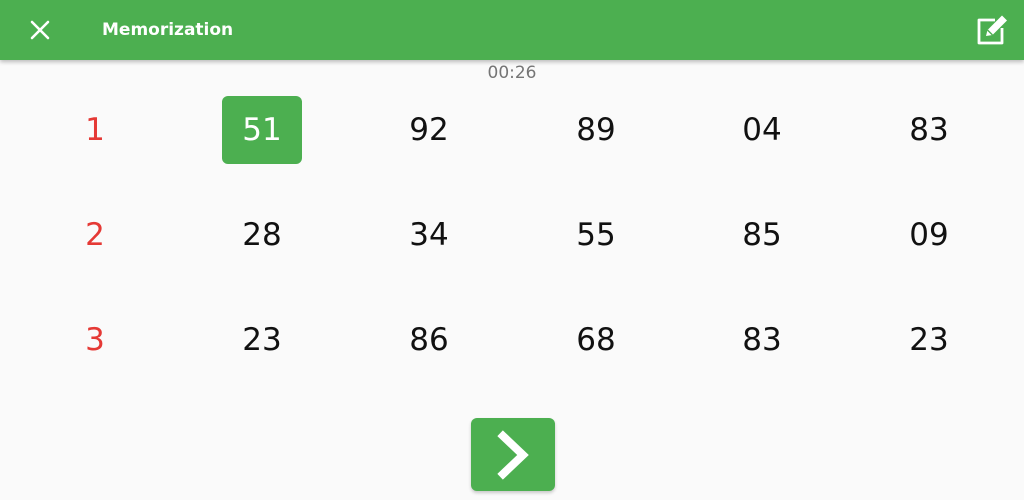 The height and width of the screenshot is (500, 1024). I want to click on app-bar: Memorization, so click(512, 30).